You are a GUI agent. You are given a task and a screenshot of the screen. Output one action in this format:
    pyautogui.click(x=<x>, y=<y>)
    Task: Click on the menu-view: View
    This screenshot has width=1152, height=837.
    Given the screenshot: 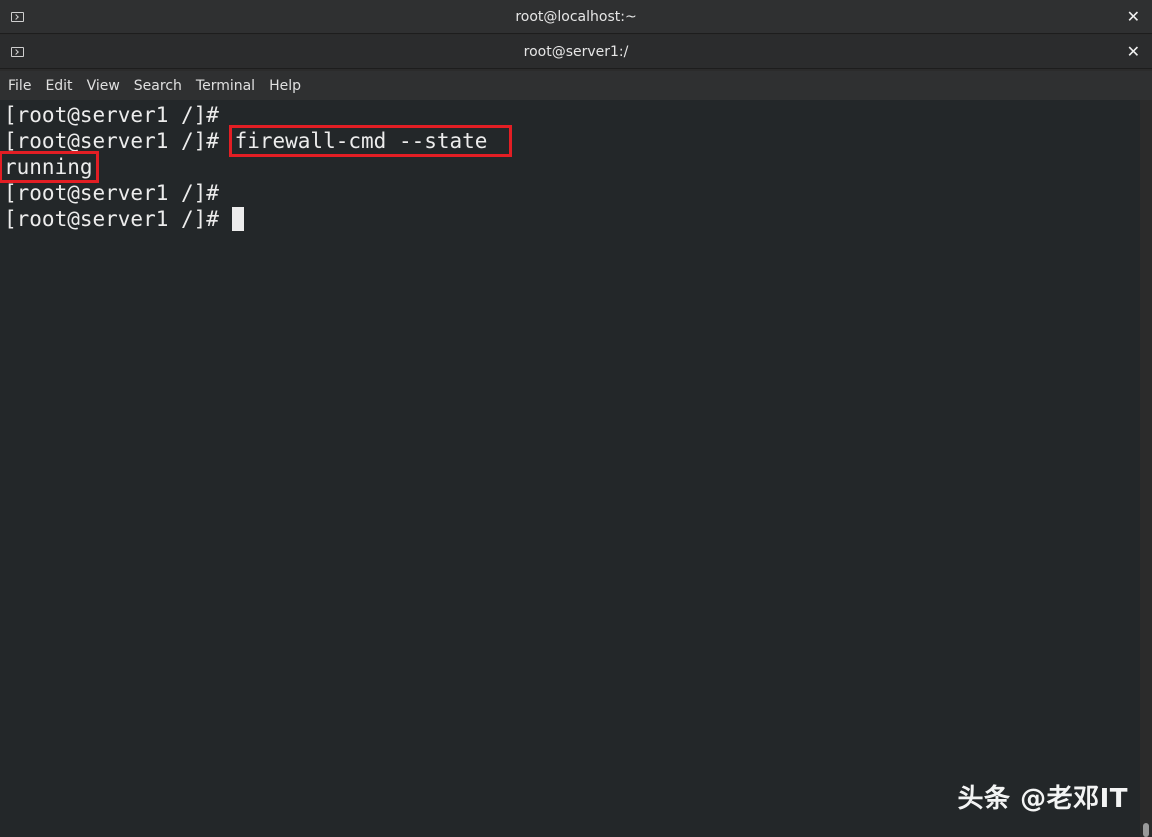 What is the action you would take?
    pyautogui.click(x=103, y=86)
    